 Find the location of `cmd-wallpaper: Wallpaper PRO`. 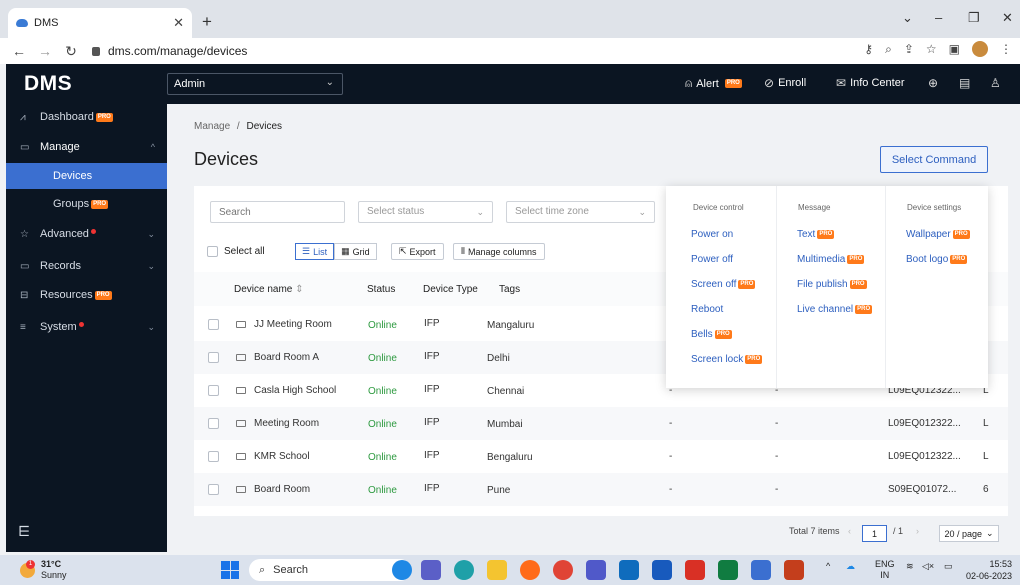

cmd-wallpaper: Wallpaper PRO is located at coordinates (938, 234).